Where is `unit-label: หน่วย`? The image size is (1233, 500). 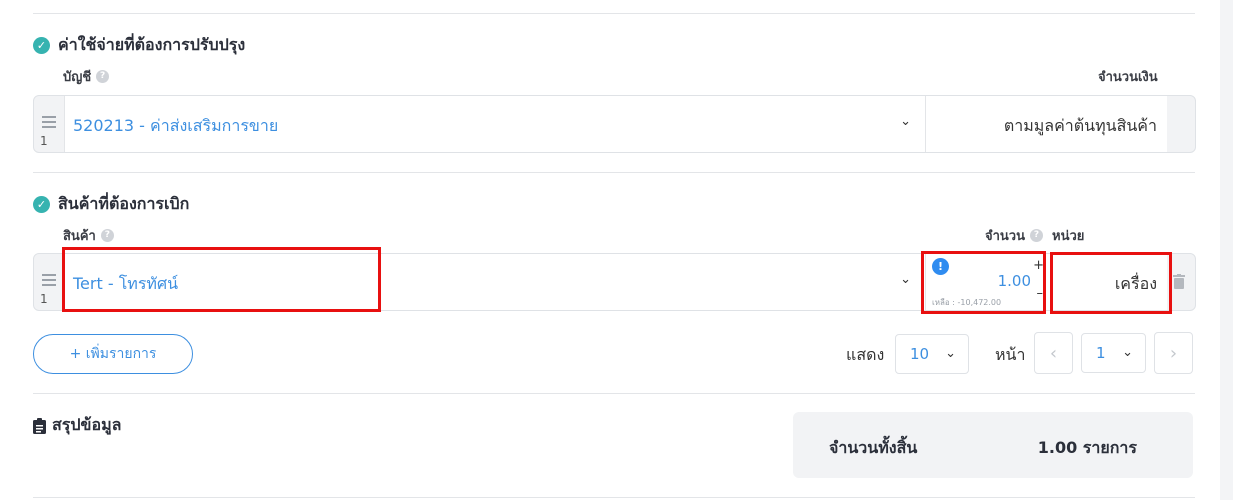
unit-label: หน่วย is located at coordinates (1068, 236).